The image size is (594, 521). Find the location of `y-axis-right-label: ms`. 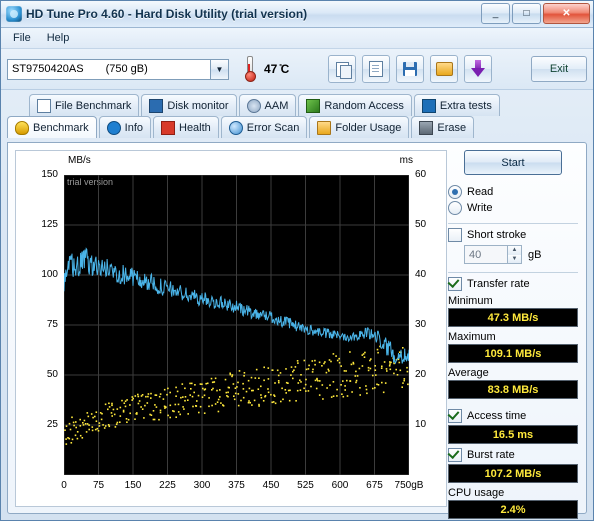

y-axis-right-label: ms is located at coordinates (406, 160).